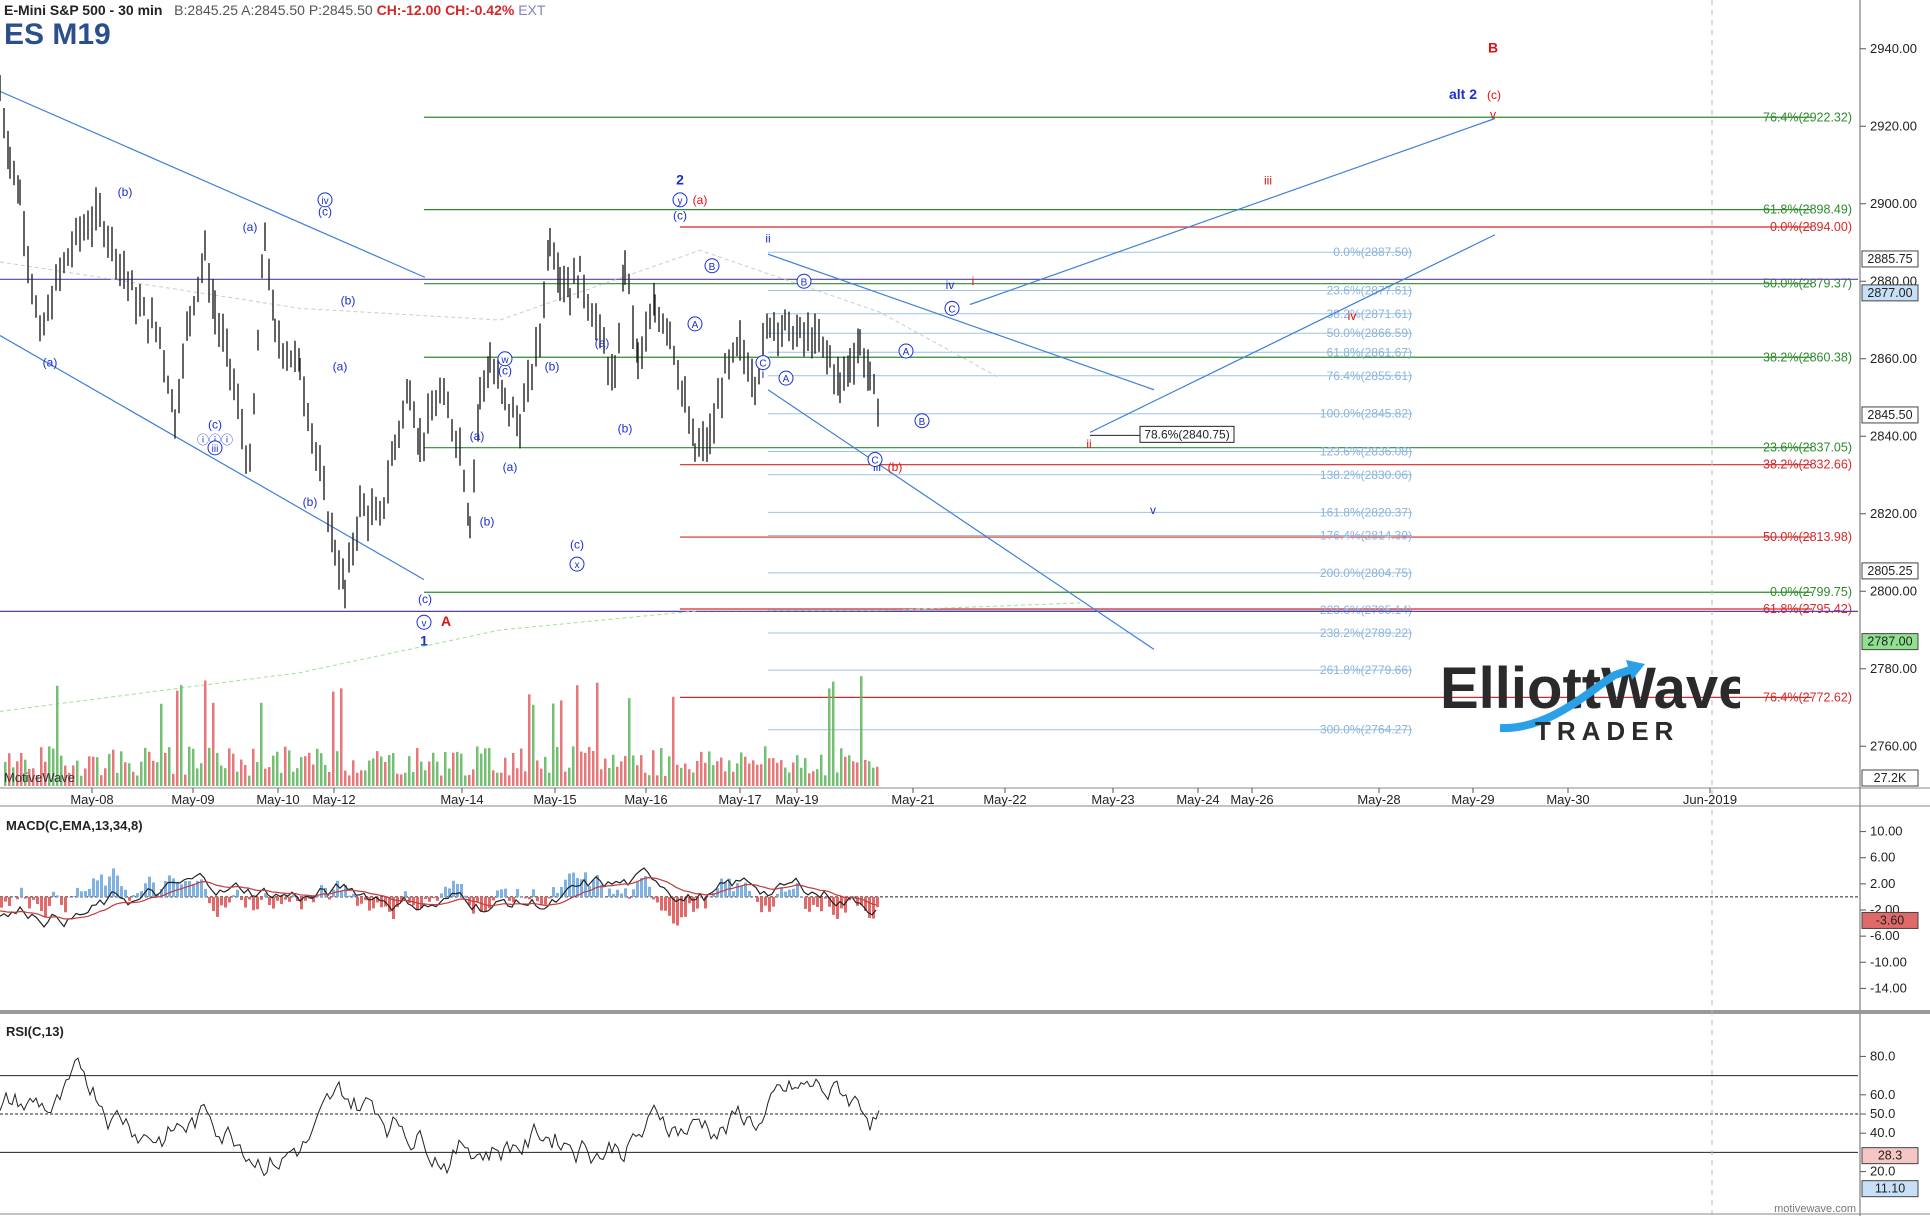 This screenshot has height=1216, width=1930. I want to click on wave-label: A, so click(446, 621).